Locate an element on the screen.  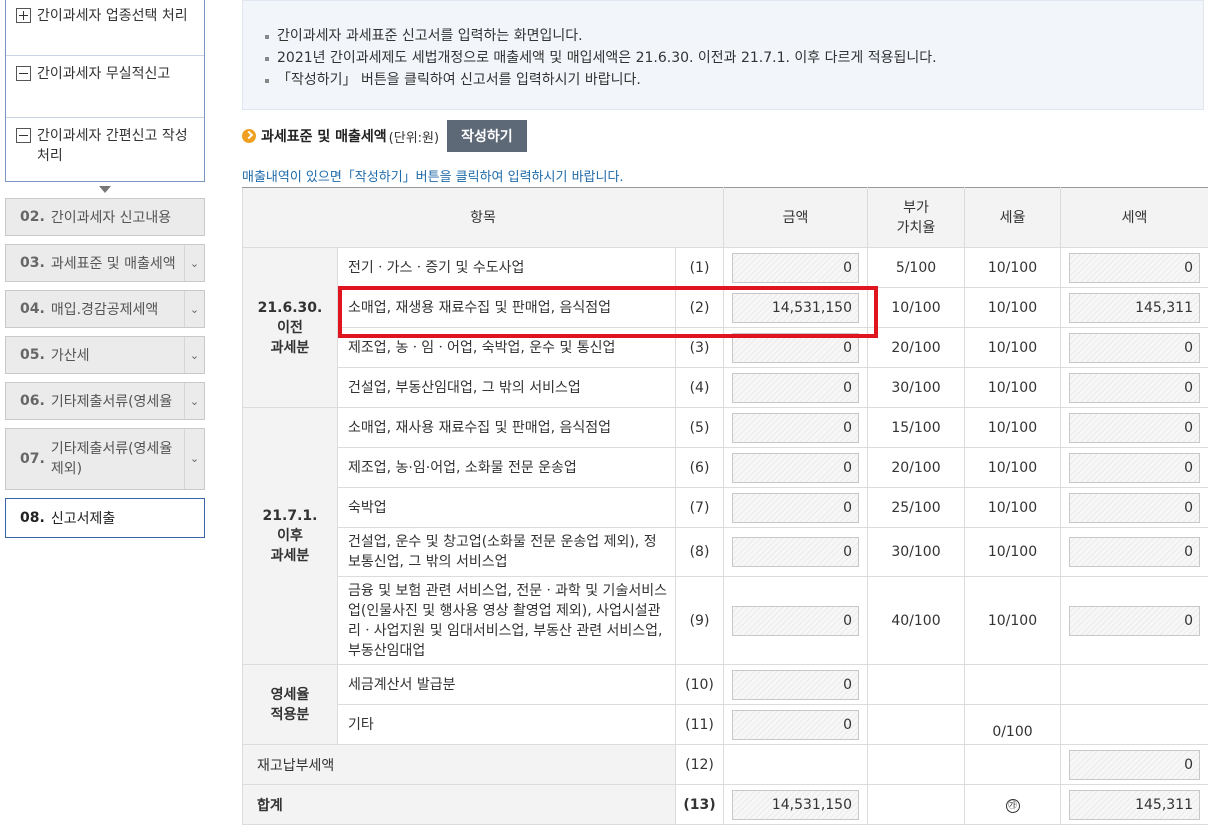
row-number: (12) is located at coordinates (699, 764).